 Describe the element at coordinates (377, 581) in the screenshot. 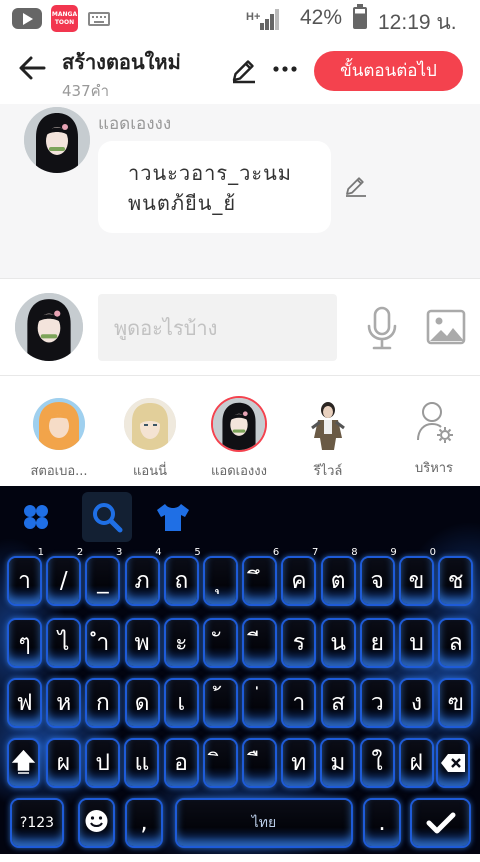

I see `key-label: จ` at that location.